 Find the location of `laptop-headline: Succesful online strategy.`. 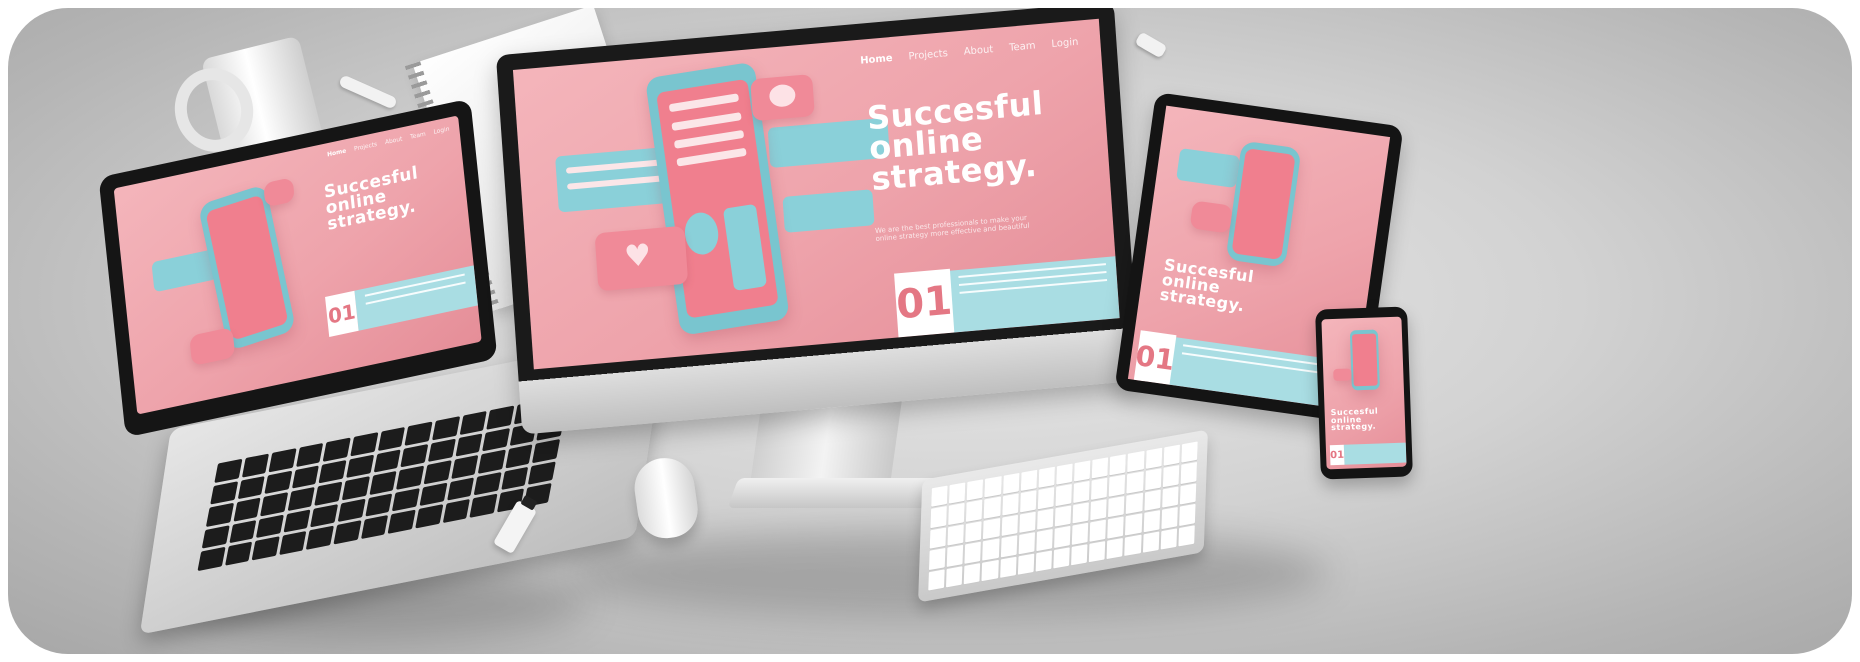

laptop-headline: Succesful online strategy. is located at coordinates (371, 199).